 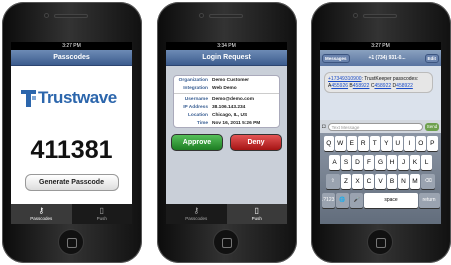 What do you see at coordinates (71, 182) in the screenshot?
I see `generate-passcode-button: Generate Passcode` at bounding box center [71, 182].